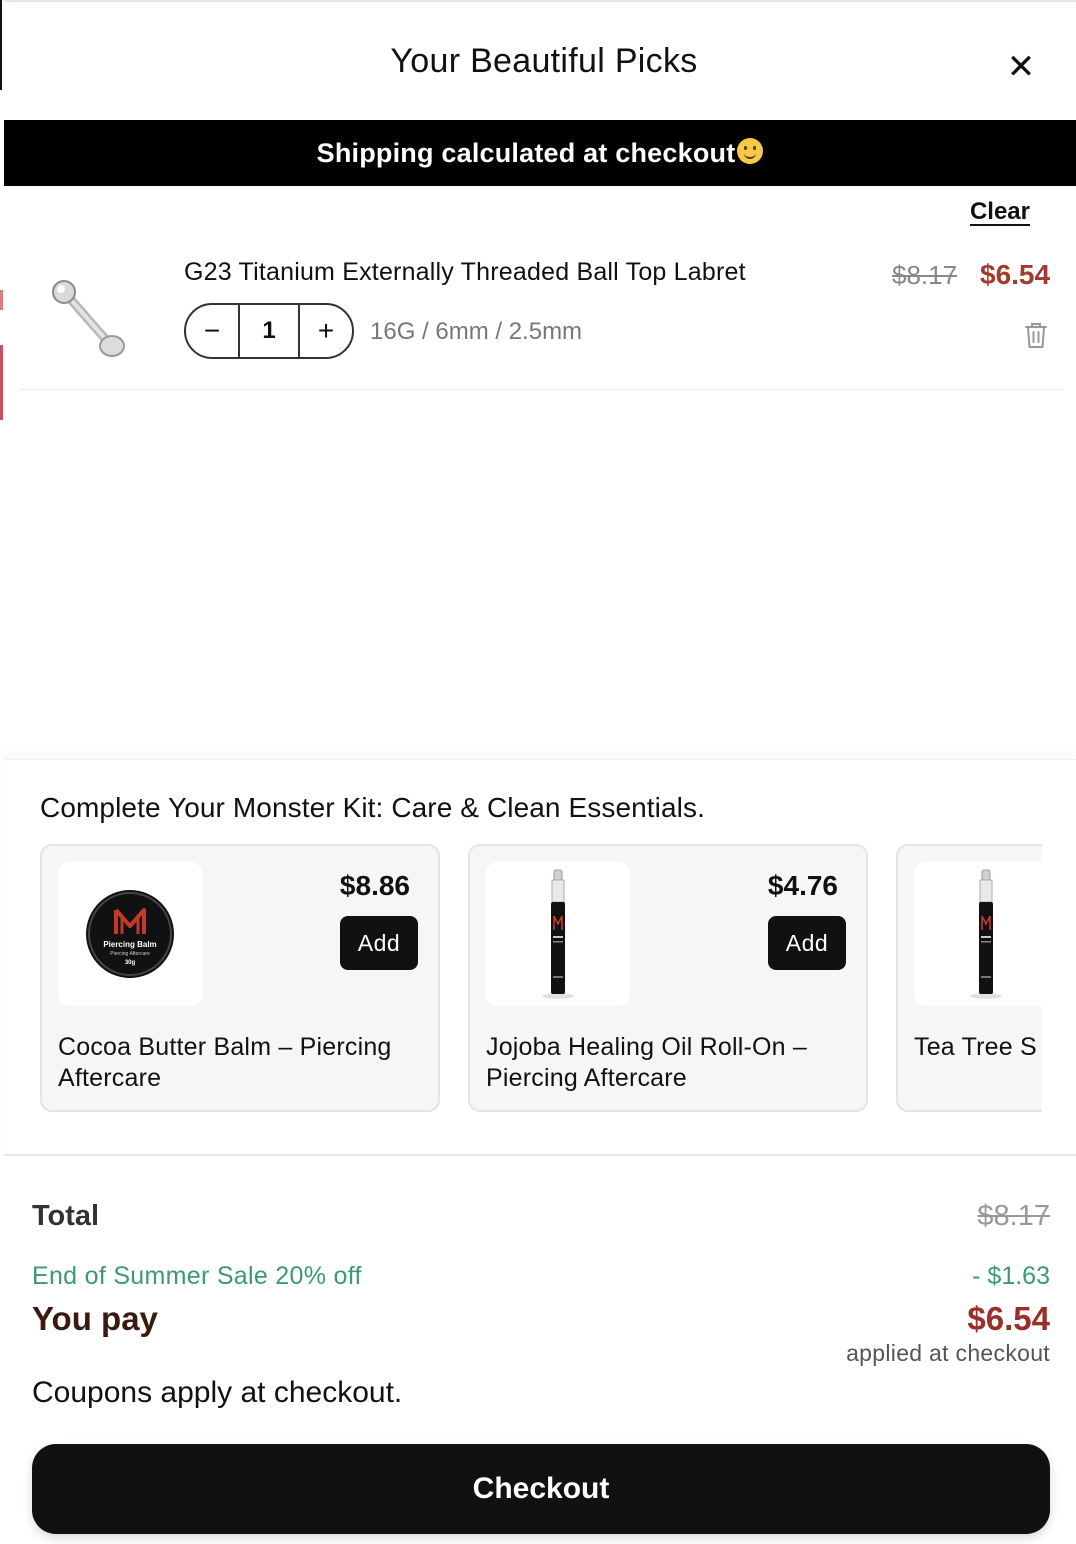  What do you see at coordinates (243, 1063) in the screenshot?
I see `upsell-product-name: Cocoa Butter Balm – Piercing Aftercare` at bounding box center [243, 1063].